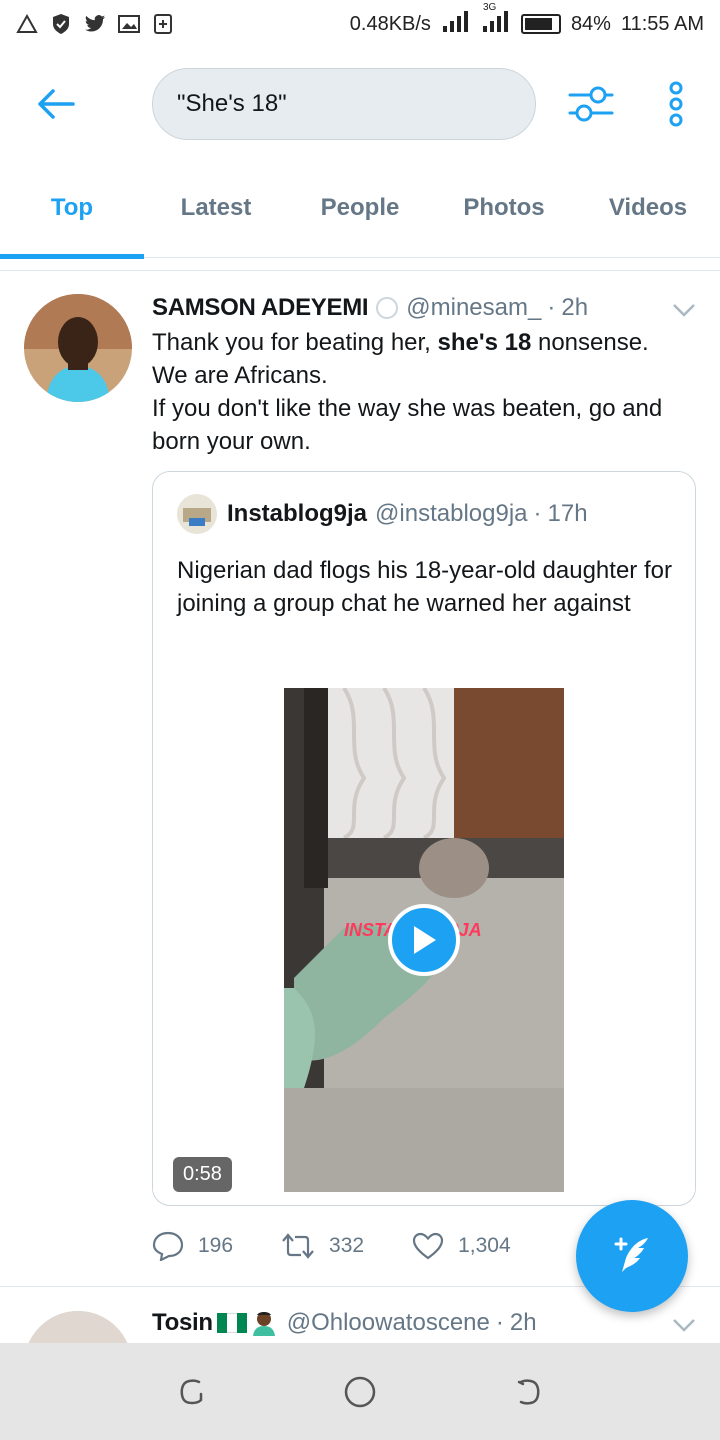 The width and height of the screenshot is (720, 1440). I want to click on circle-badge-icon, so click(387, 308).